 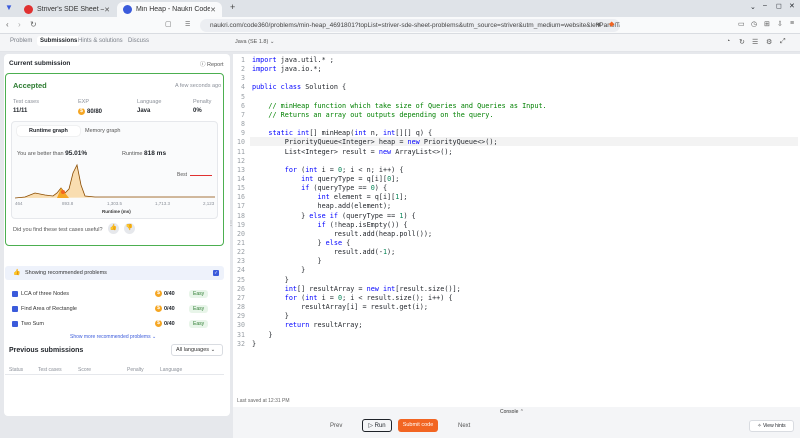 What do you see at coordinates (765, 5) in the screenshot?
I see `minimize-icon: –` at bounding box center [765, 5].